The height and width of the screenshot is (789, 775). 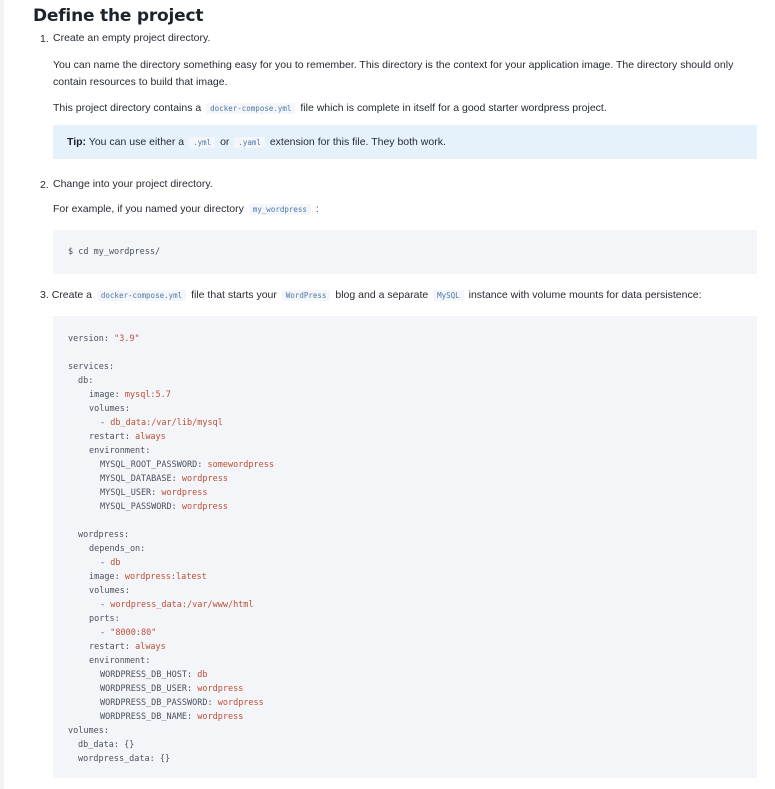 What do you see at coordinates (128, 633) in the screenshot?
I see `yaml-line-wp-port-item: - "8000:80"` at bounding box center [128, 633].